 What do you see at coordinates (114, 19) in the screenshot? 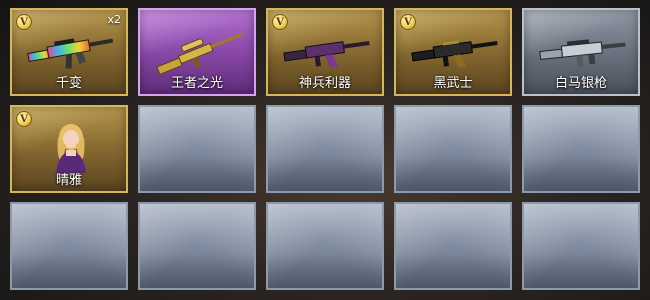
I see `item-count: x2` at bounding box center [114, 19].